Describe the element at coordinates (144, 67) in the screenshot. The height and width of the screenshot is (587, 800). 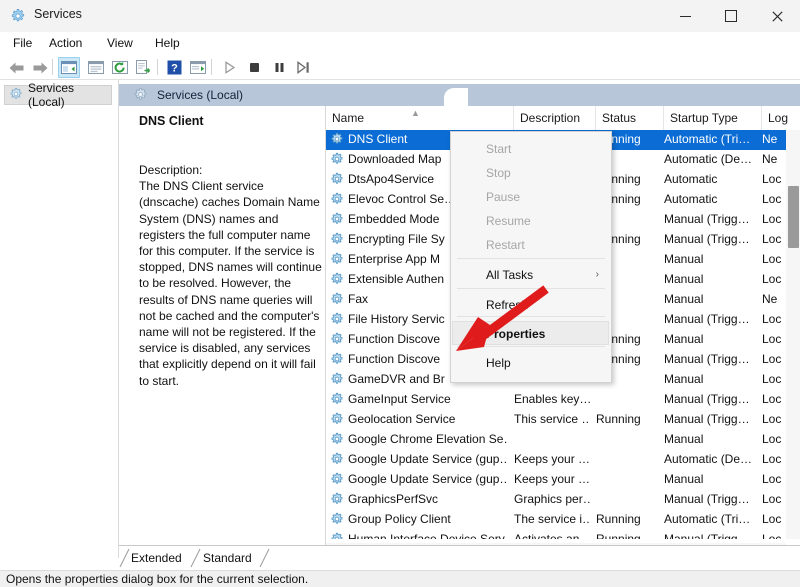
I see `export-list-icon` at that location.